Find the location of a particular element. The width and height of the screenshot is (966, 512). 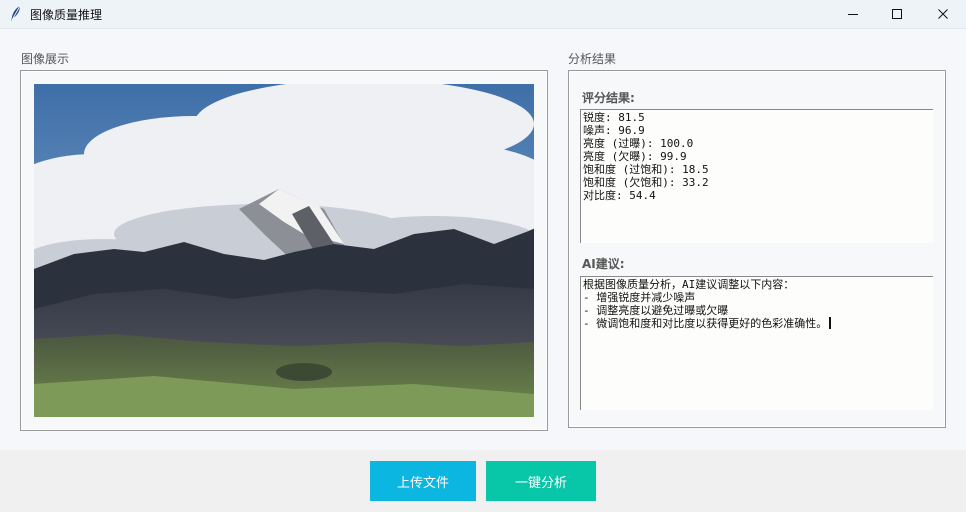

ai-suggestions-heading: AI建议: is located at coordinates (603, 264).